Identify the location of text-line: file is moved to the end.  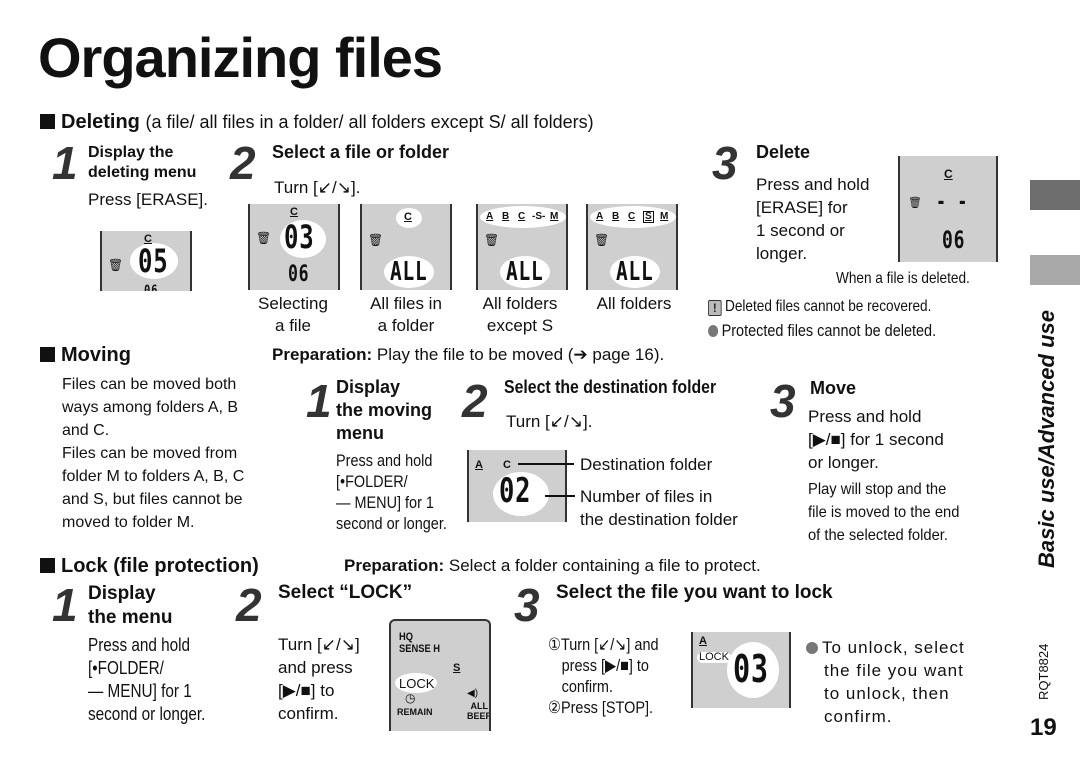
(884, 512).